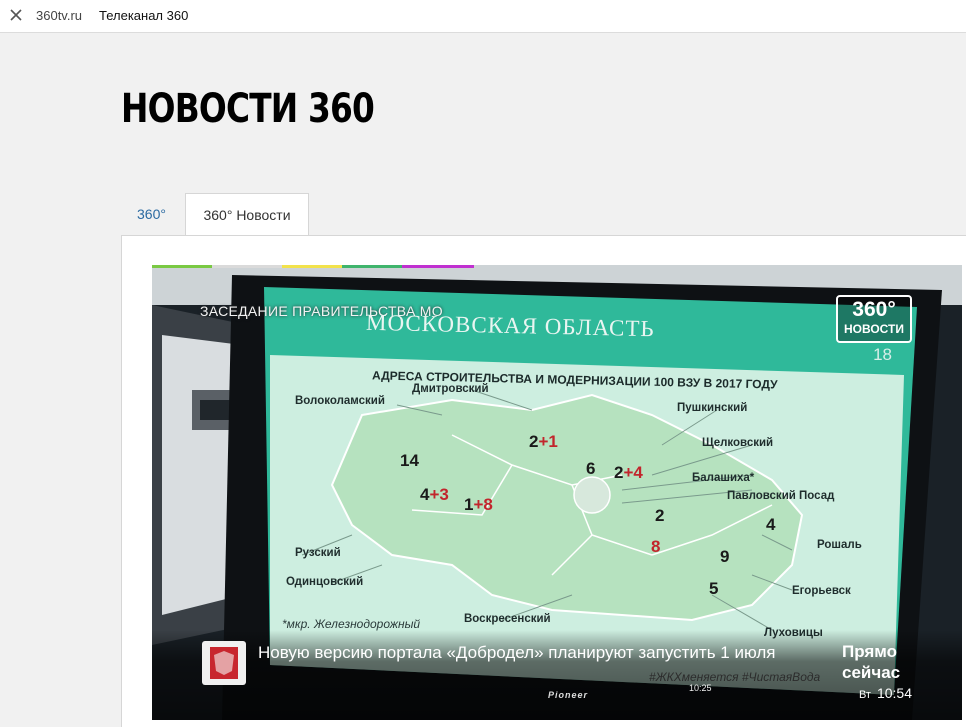 This screenshot has height=727, width=966. Describe the element at coordinates (483, 504) in the screenshot. I see `map-number-added: +8` at that location.